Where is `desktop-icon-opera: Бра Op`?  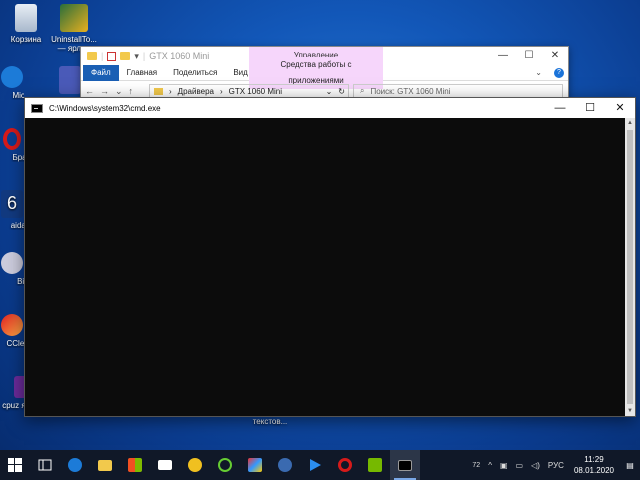 desktop-icon-opera: Бра Op is located at coordinates (12, 145).